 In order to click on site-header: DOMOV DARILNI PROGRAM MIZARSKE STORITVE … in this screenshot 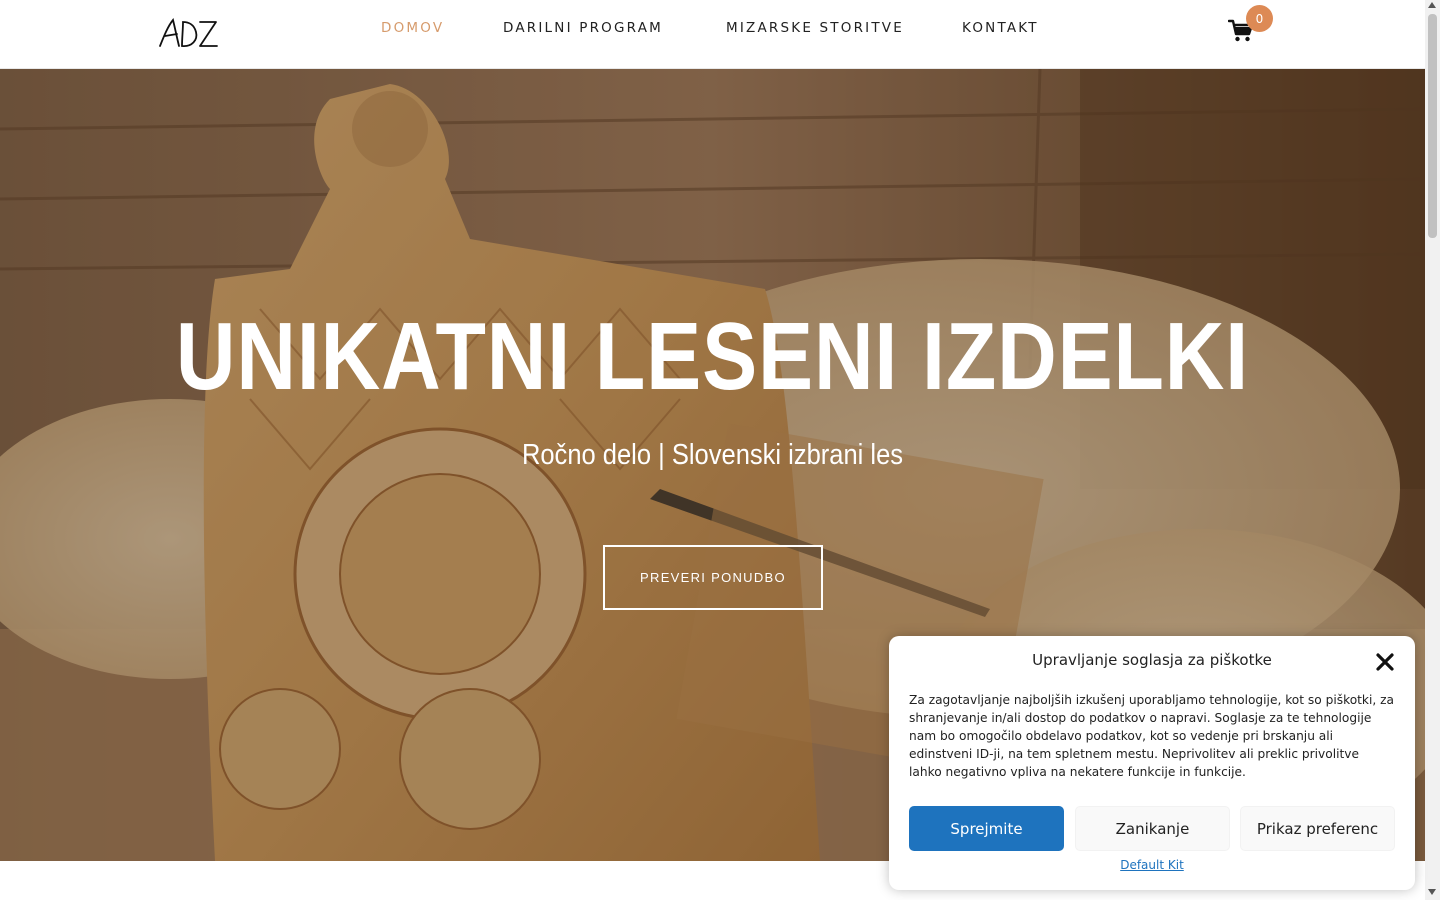, I will do `click(712, 34)`.